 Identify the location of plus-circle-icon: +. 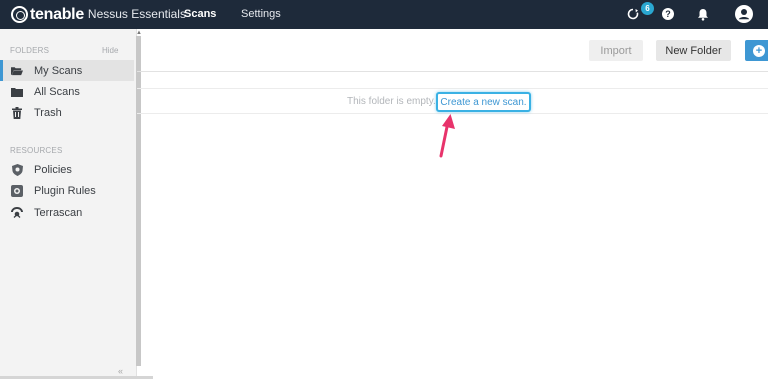
(759, 50).